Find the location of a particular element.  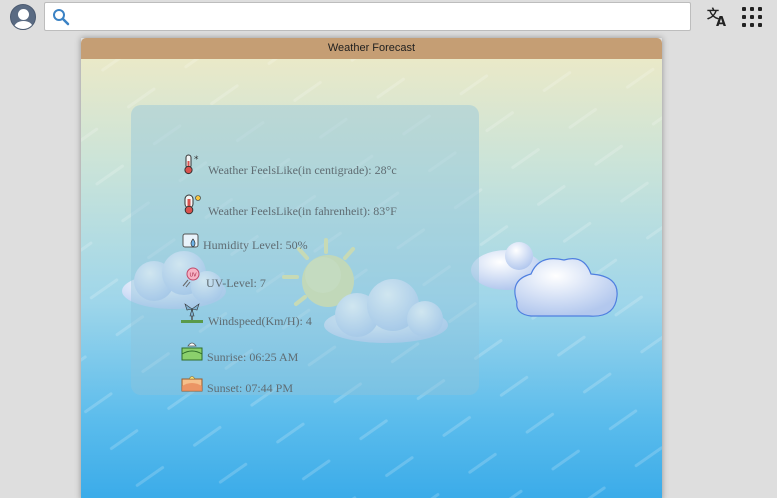

sunset-icon is located at coordinates (192, 384).